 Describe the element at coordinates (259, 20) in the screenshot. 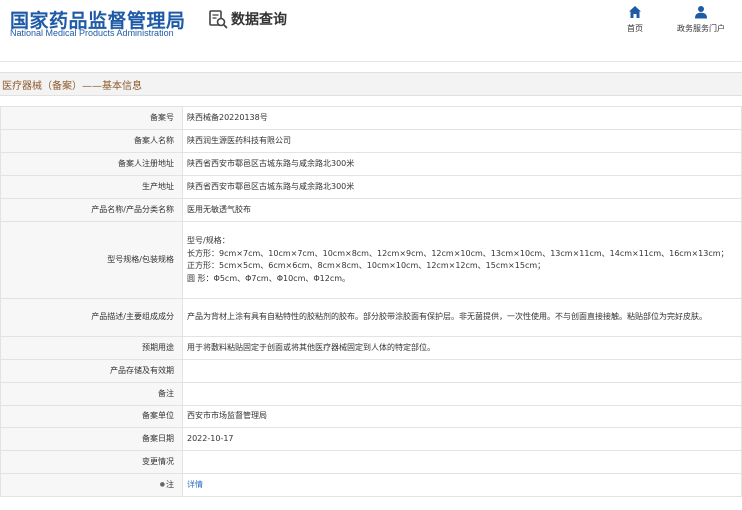

I see `data-query-label: 数据查询` at that location.